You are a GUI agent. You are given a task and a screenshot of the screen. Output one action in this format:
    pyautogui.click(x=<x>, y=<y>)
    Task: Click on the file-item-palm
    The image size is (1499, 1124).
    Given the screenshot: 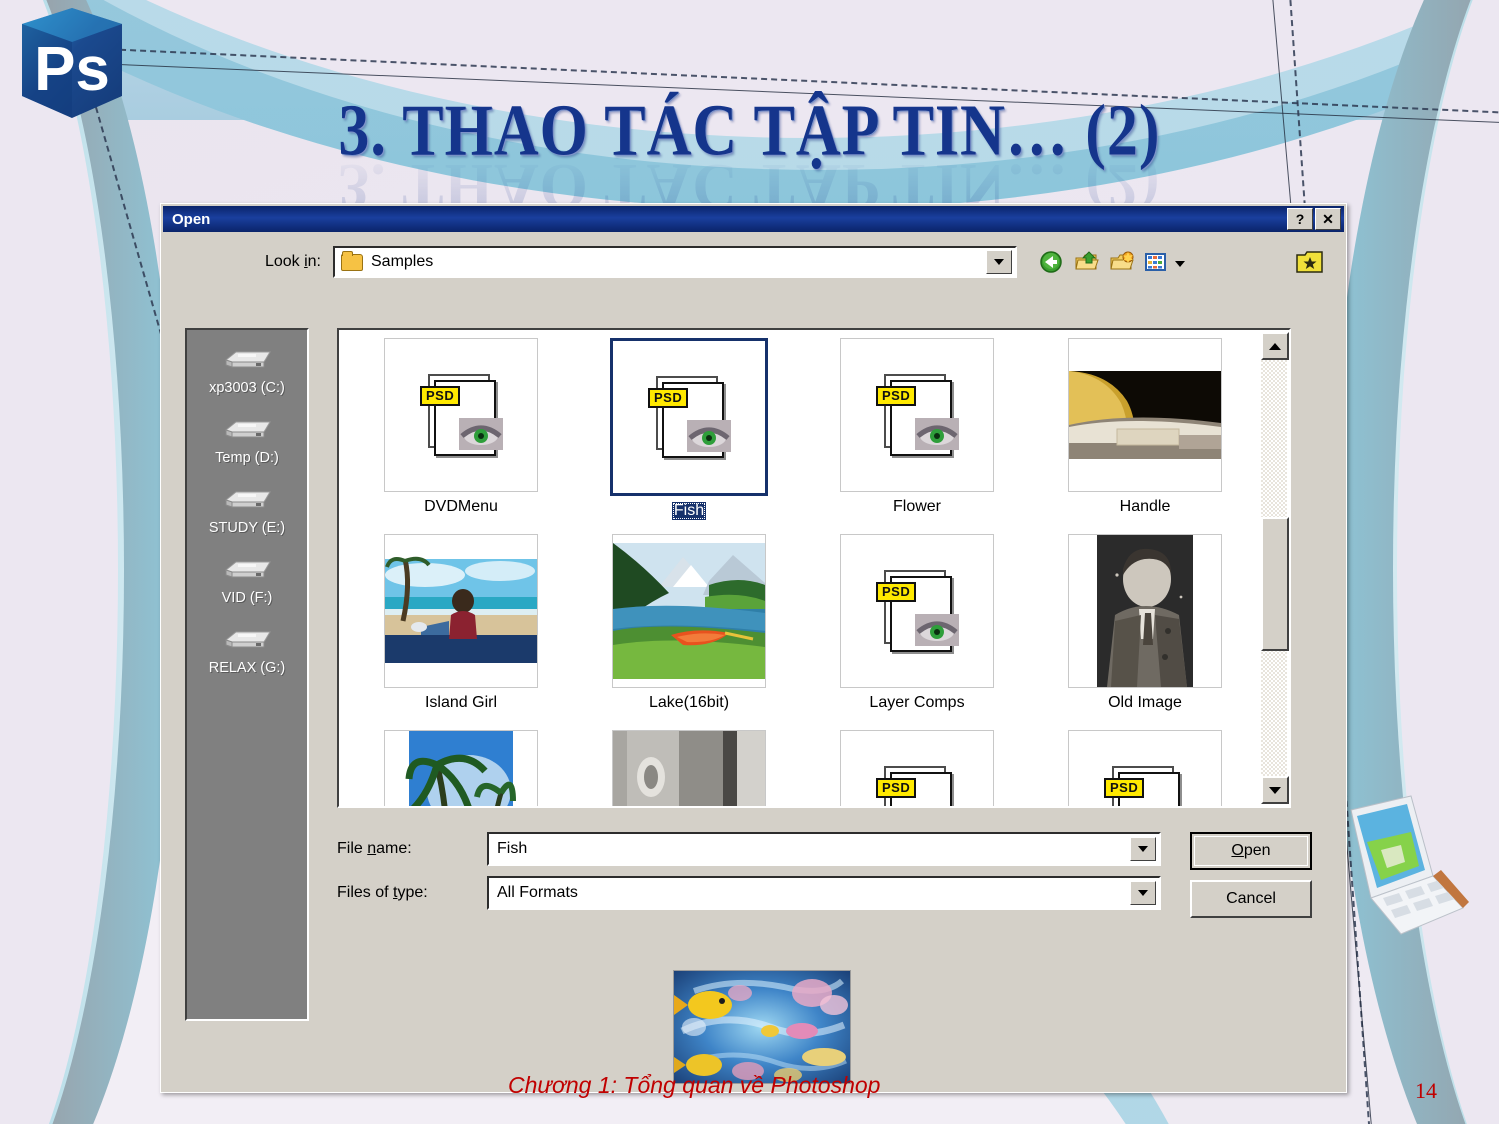 What is the action you would take?
    pyautogui.click(x=461, y=768)
    